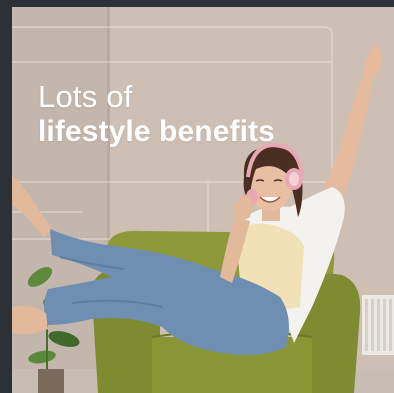 This screenshot has width=394, height=393. I want to click on headline-line-2: lifestyle benefits, so click(156, 131).